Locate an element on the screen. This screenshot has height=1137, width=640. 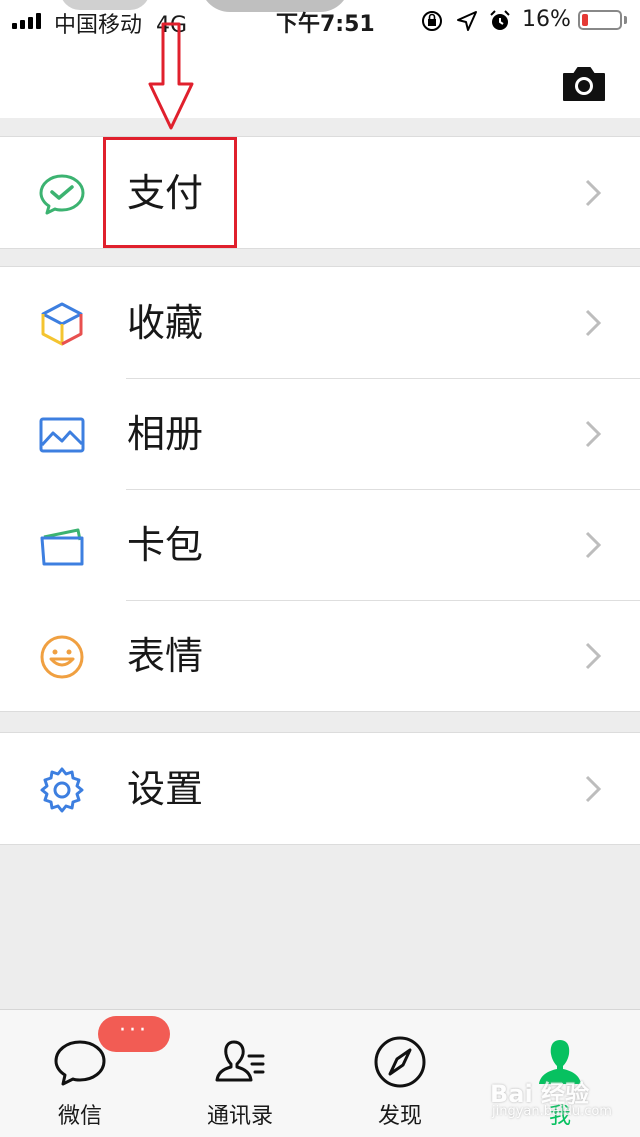
contacts-icon is located at coordinates (240, 1061).